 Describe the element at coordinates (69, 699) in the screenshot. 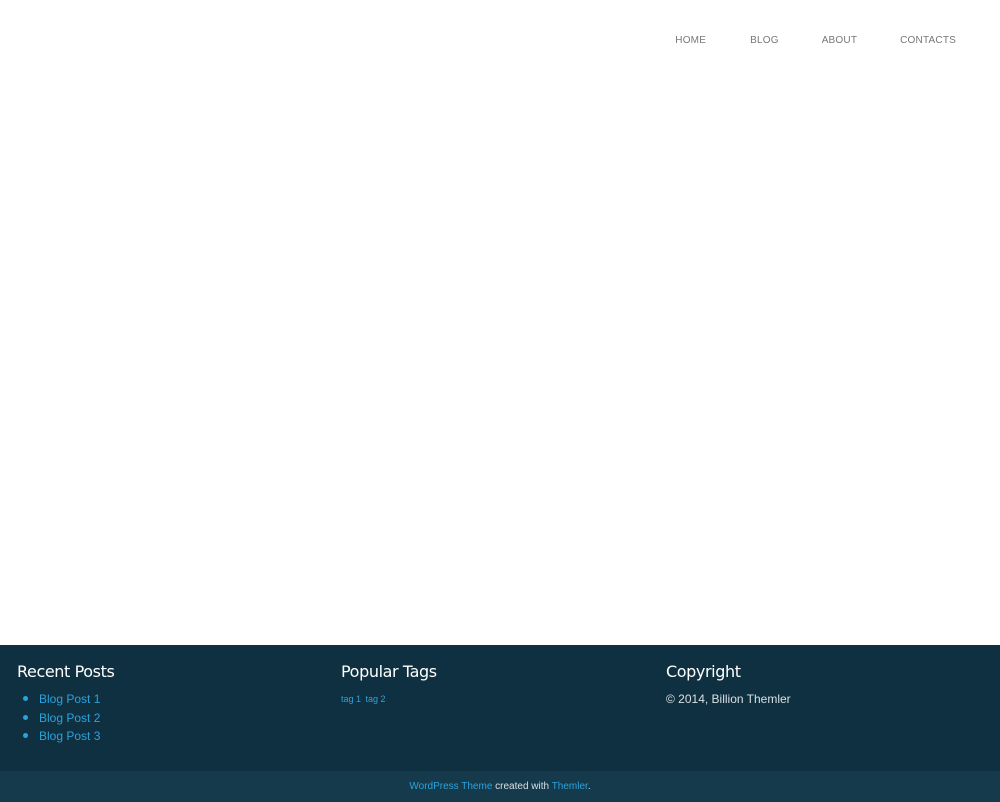

I see `recent-post-link-1: Blog Post 1` at that location.